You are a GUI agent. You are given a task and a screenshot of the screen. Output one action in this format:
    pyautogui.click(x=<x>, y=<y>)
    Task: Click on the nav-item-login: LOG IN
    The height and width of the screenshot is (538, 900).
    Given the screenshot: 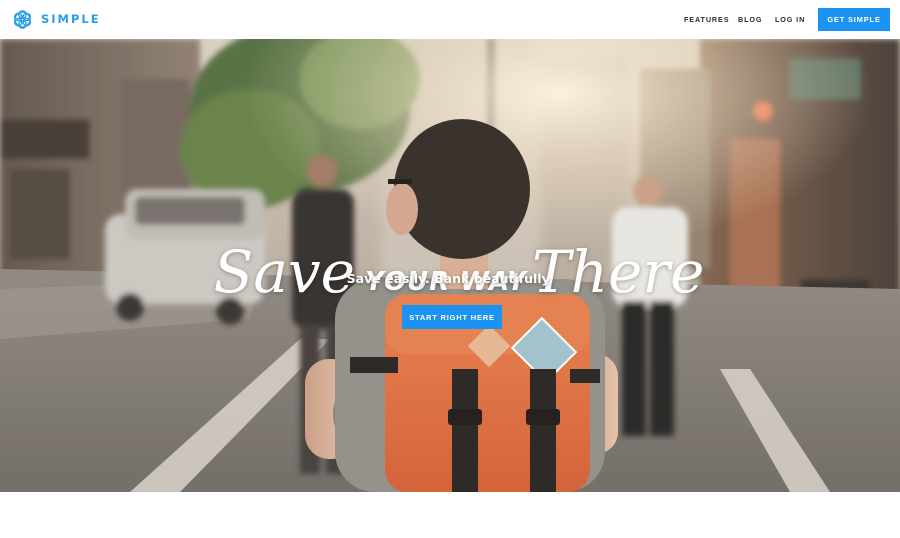 What is the action you would take?
    pyautogui.click(x=790, y=19)
    